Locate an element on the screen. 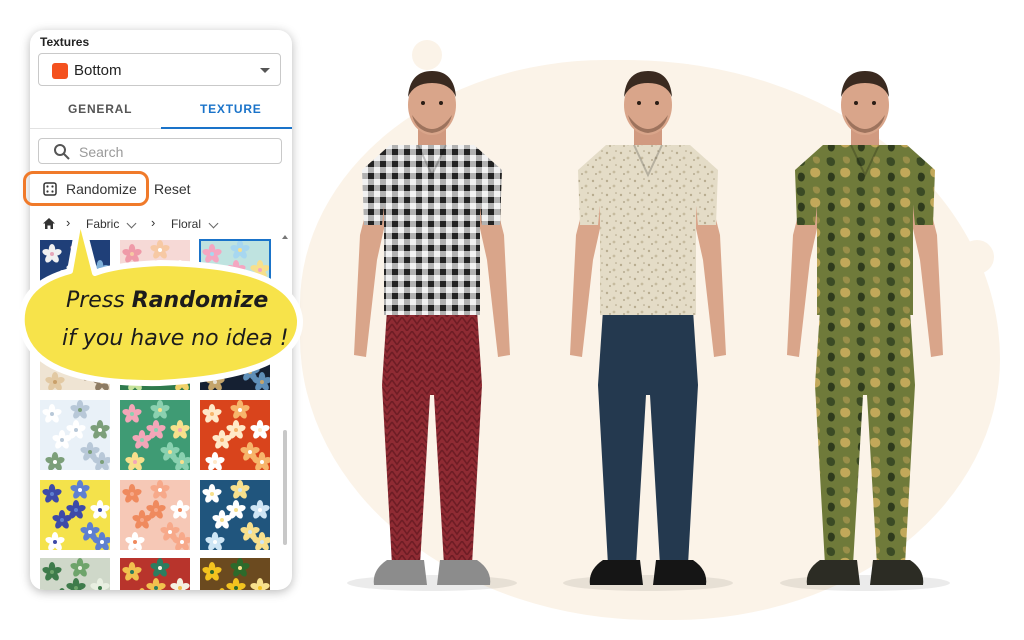  tab-texture: TEXTURE is located at coordinates (231, 109).